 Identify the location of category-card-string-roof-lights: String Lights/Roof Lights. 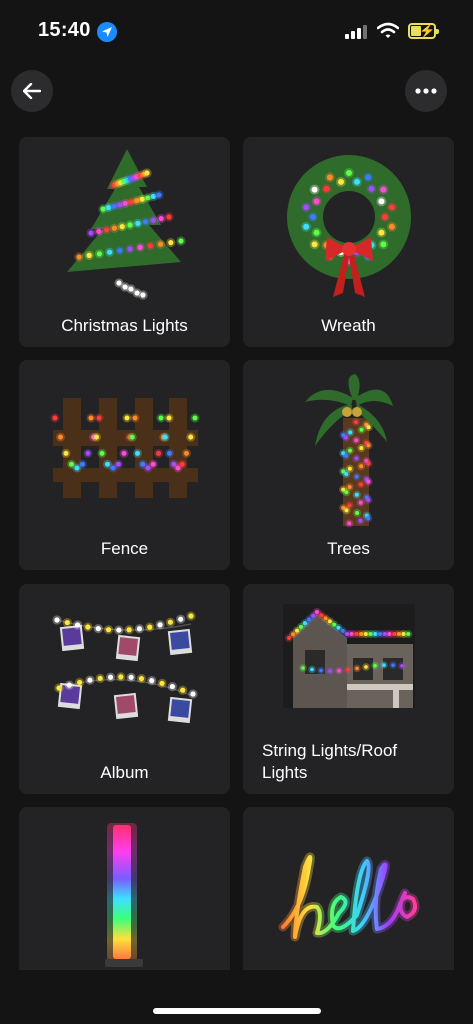
(348, 689).